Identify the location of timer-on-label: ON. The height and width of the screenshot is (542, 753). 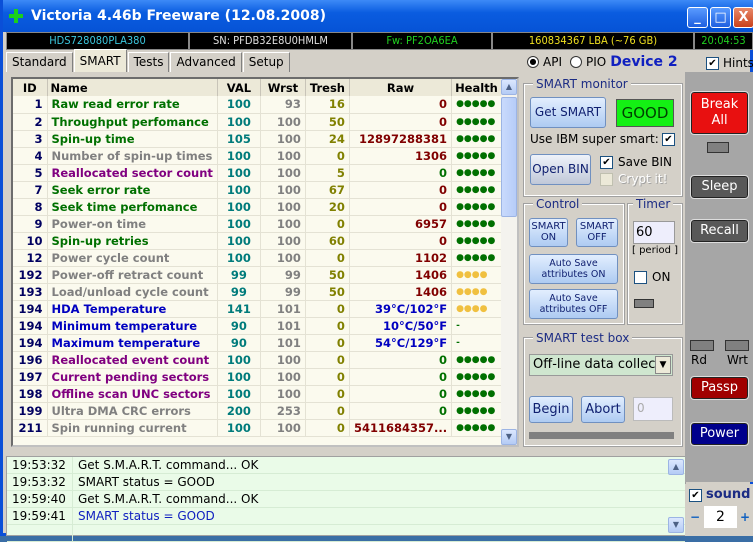
(661, 277).